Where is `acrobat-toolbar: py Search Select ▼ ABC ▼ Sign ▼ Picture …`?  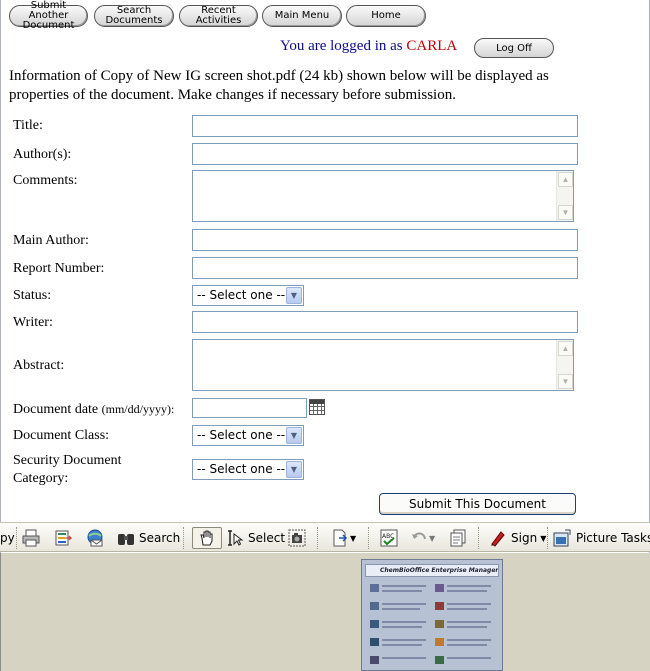 acrobat-toolbar: py Search Select ▼ ABC ▼ Sign ▼ Picture … is located at coordinates (325, 537).